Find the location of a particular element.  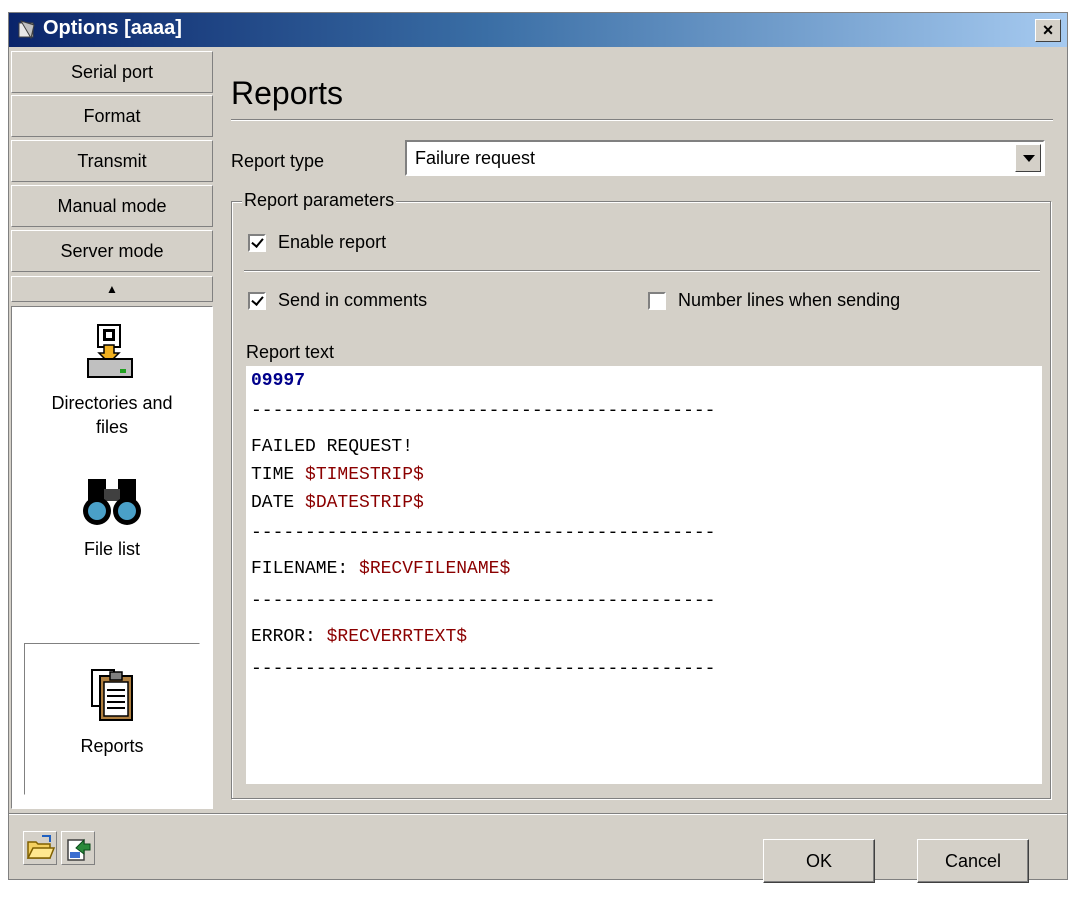

enable-report-checkbox: Enable report is located at coordinates (317, 242).